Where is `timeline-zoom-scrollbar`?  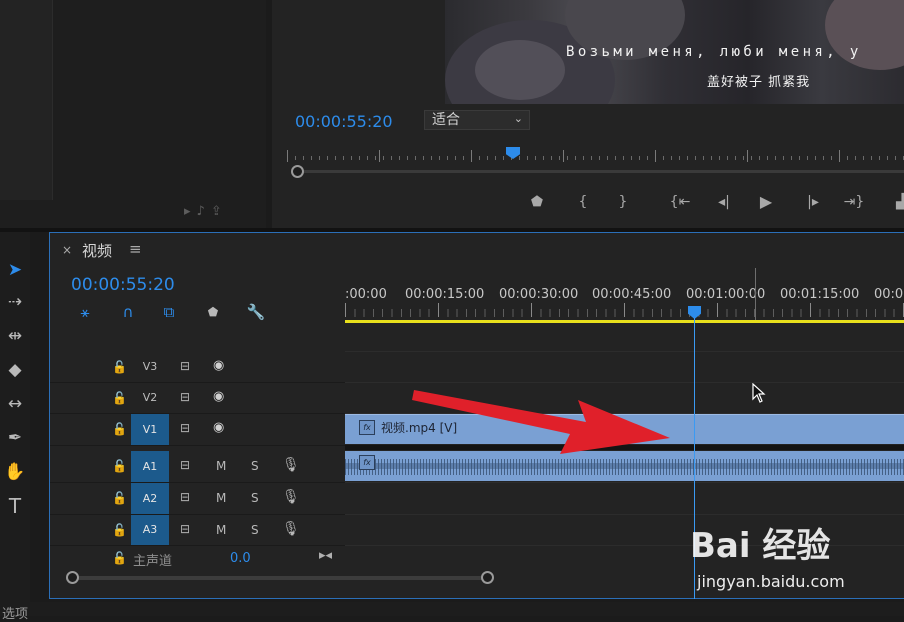 timeline-zoom-scrollbar is located at coordinates (281, 578).